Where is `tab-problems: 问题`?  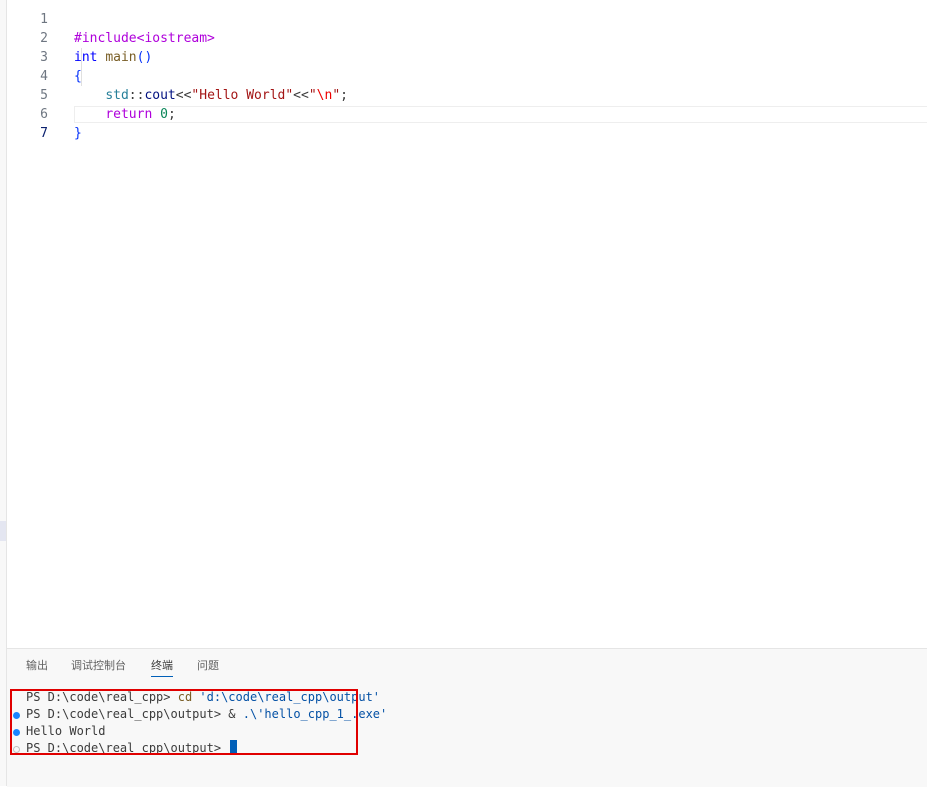
tab-problems: 问题 is located at coordinates (208, 667).